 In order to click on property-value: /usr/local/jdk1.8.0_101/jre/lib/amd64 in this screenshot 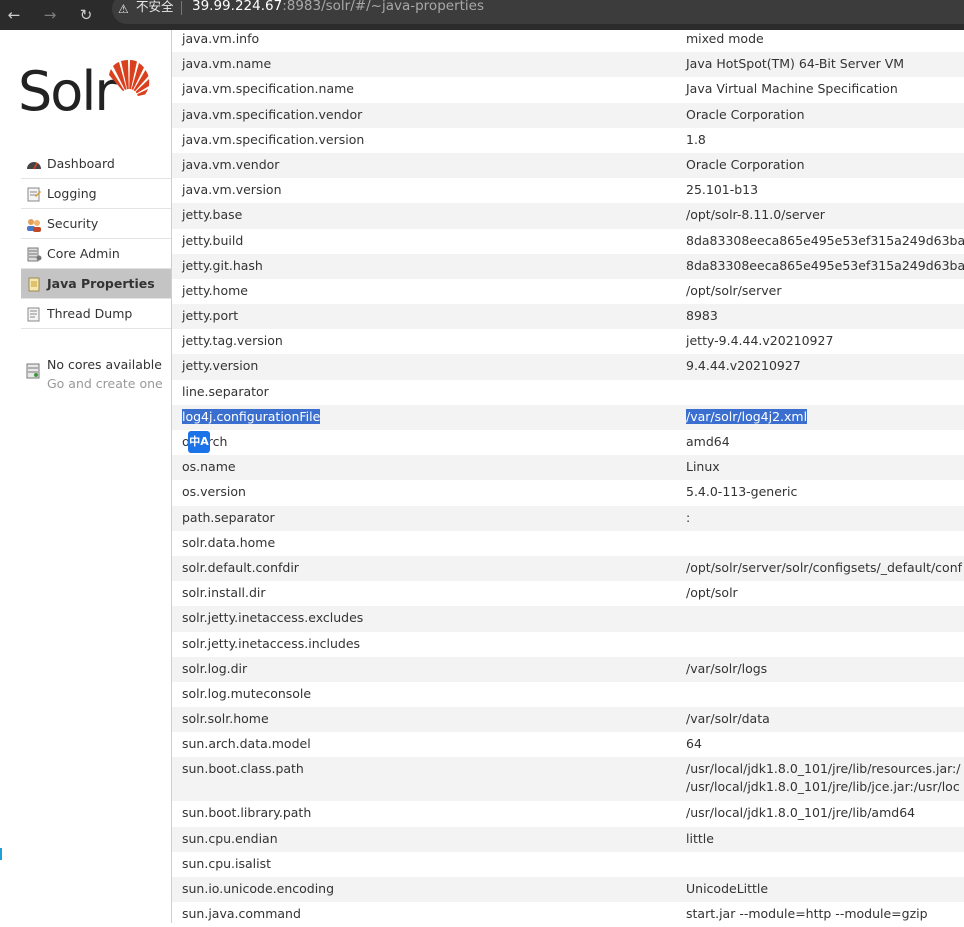, I will do `click(801, 813)`.